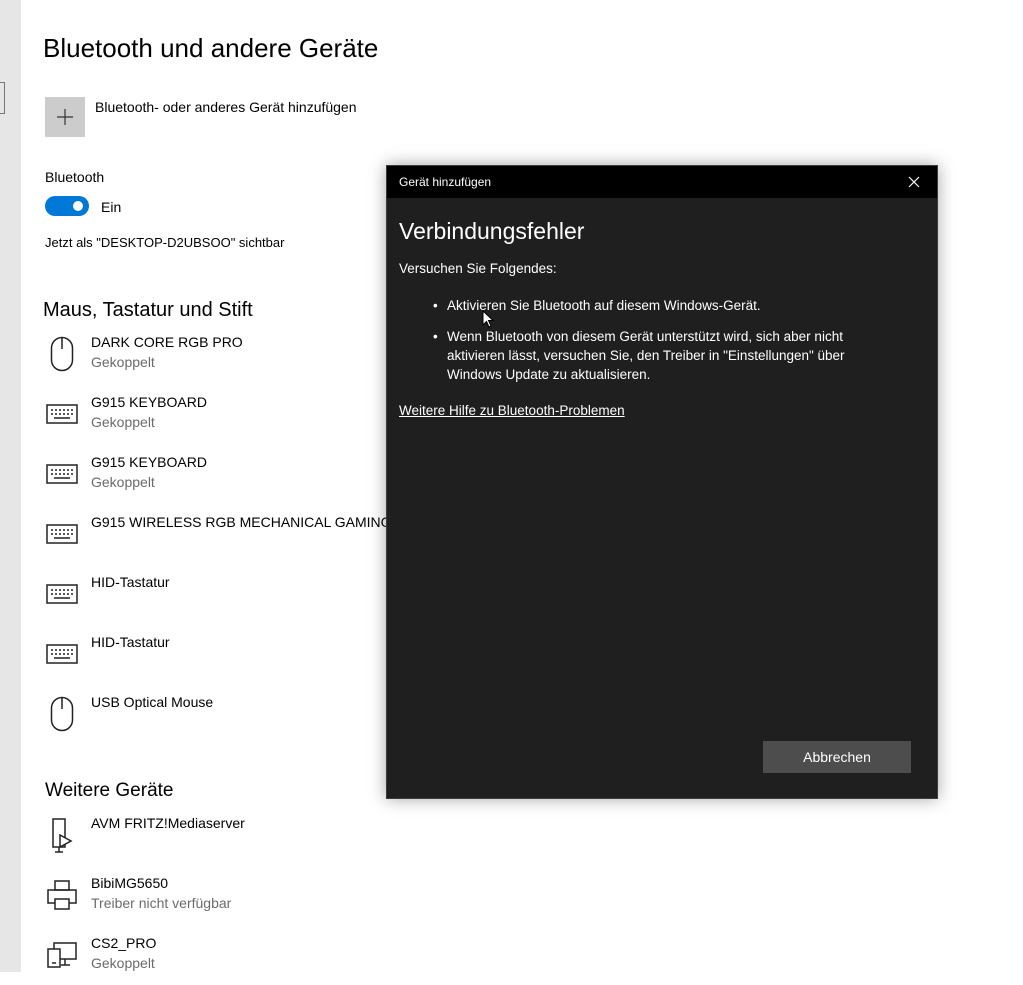 The width and height of the screenshot is (1023, 985). Describe the element at coordinates (148, 310) in the screenshot. I see `section-title-input-devices: Maus, Tastatur und Stift` at that location.